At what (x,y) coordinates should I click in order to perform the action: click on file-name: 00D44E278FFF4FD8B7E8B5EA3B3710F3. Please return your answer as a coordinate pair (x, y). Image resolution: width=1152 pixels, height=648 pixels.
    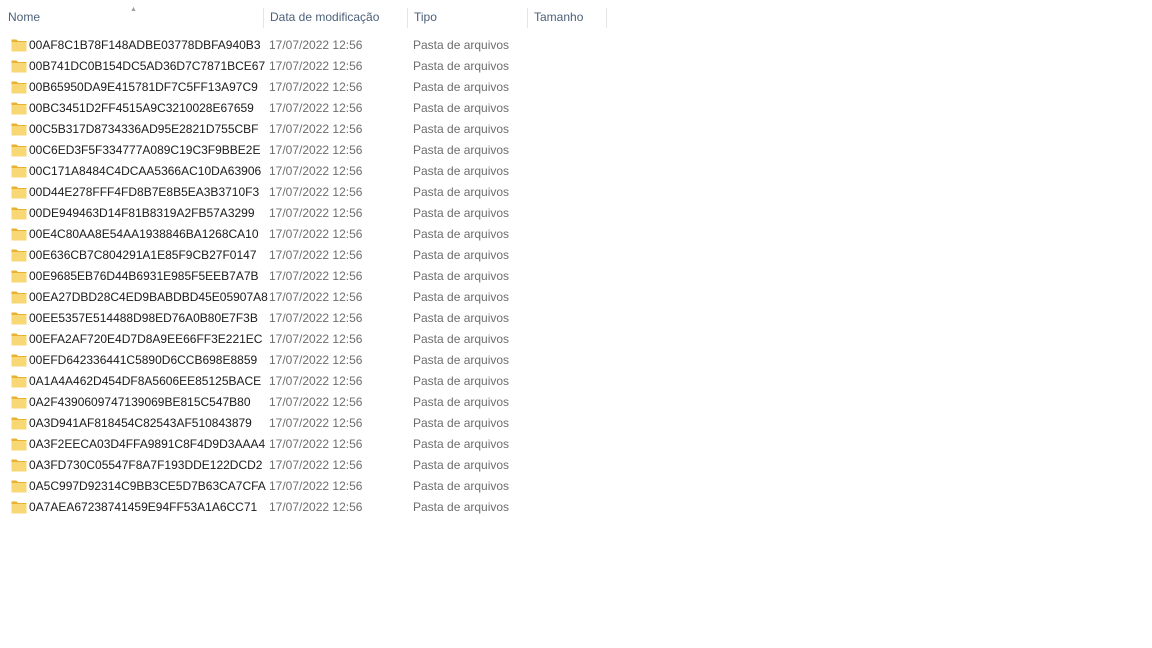
    Looking at the image, I should click on (144, 192).